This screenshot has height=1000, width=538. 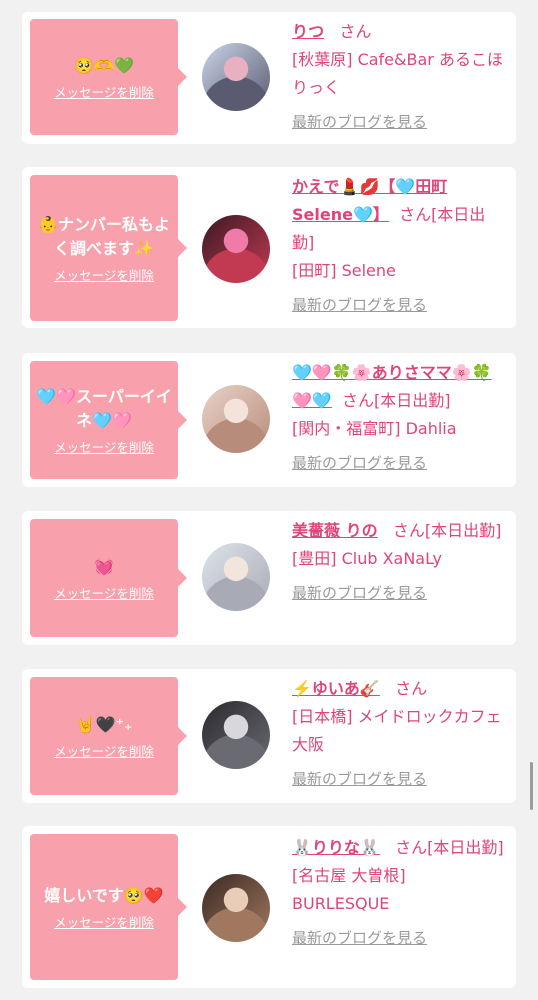 What do you see at coordinates (344, 270) in the screenshot?
I see `shop-name: [田町] Selene` at bounding box center [344, 270].